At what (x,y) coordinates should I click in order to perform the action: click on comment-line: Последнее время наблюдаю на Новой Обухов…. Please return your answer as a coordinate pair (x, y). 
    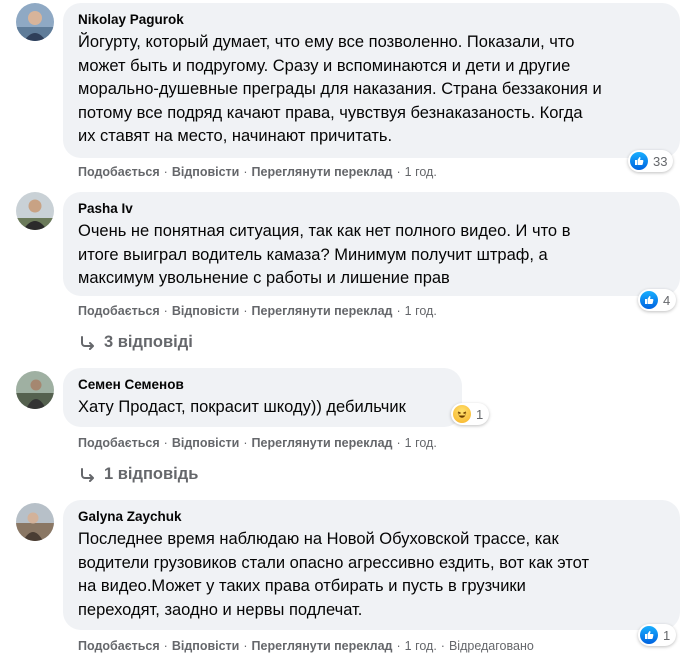
    Looking at the image, I should click on (318, 539).